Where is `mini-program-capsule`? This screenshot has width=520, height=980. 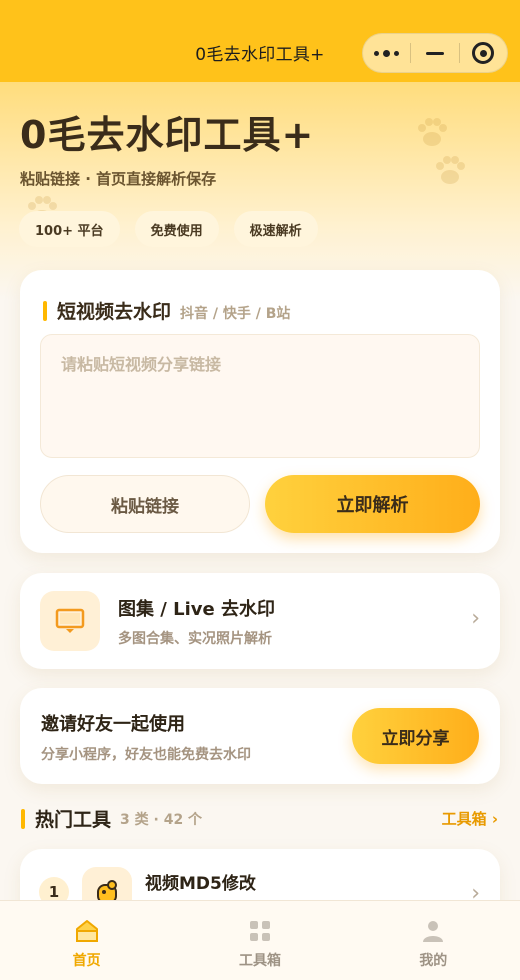 mini-program-capsule is located at coordinates (435, 53).